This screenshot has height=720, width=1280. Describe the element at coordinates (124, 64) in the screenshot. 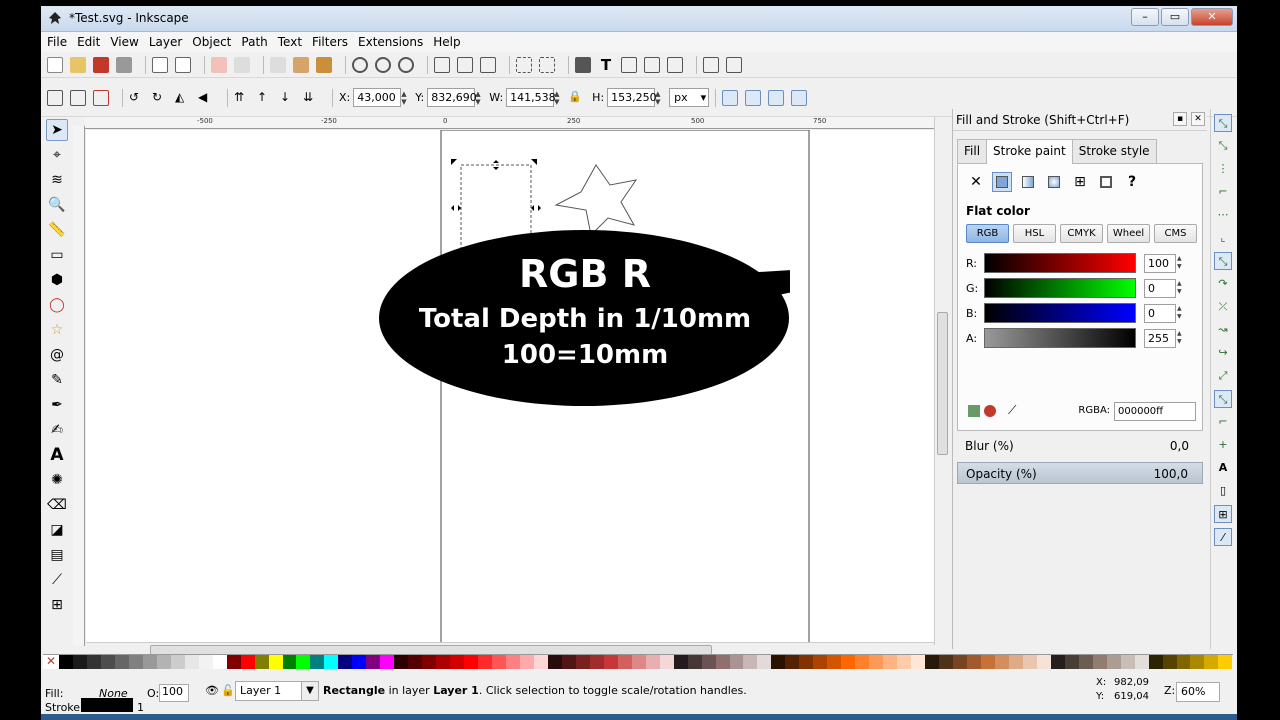

I see `print-icon` at that location.